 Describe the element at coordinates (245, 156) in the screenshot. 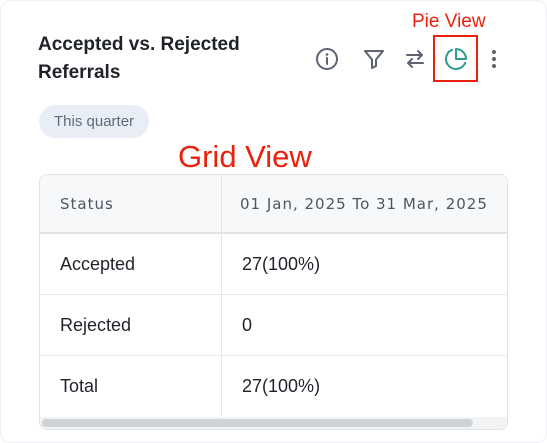

I see `grid-view-annotation: Grid View` at that location.